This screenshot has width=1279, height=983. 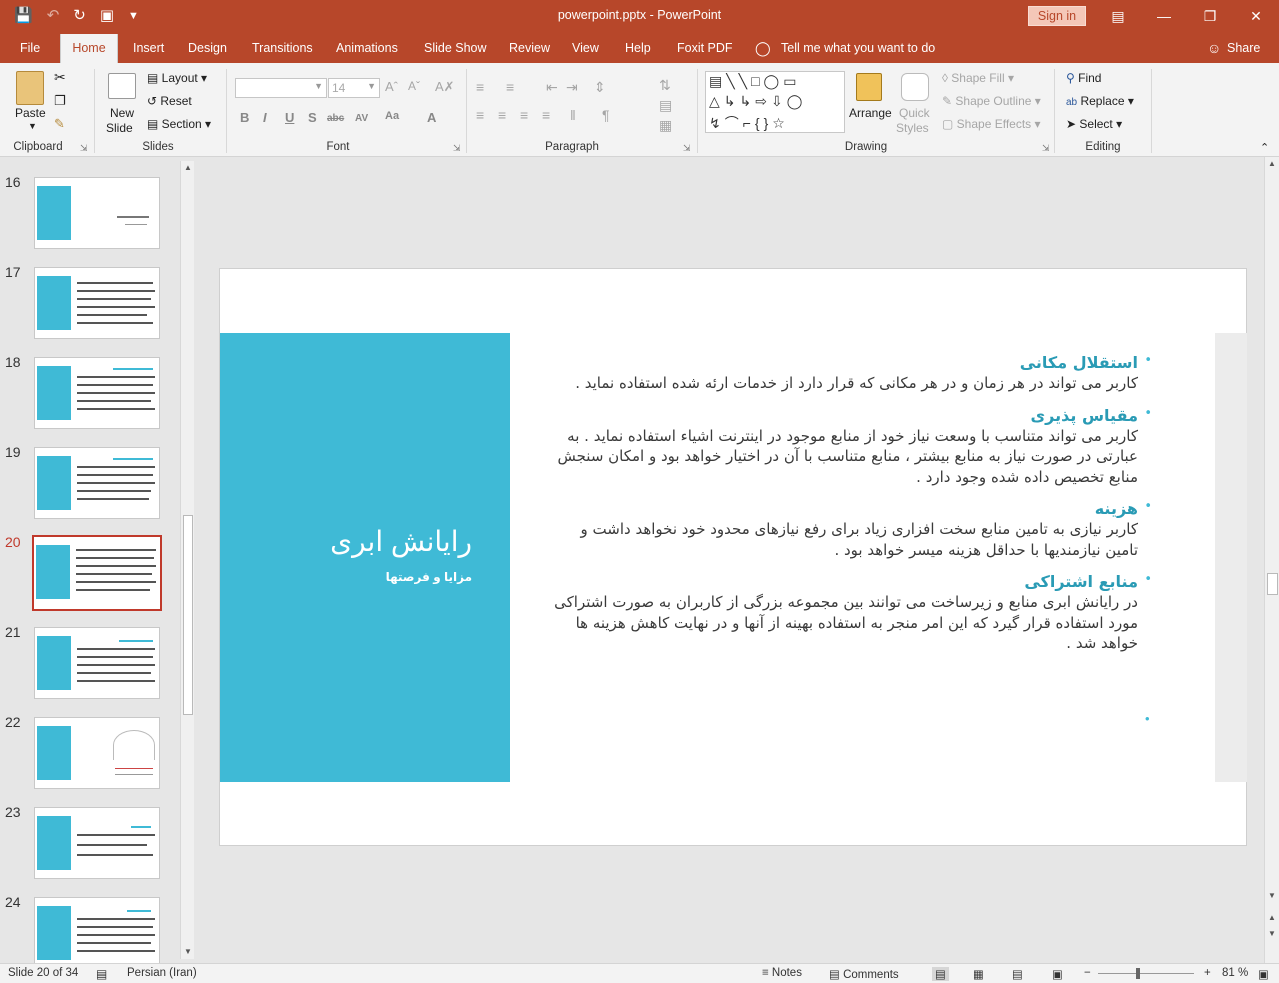 I want to click on comments-button: ▤ Comments, so click(x=864, y=974).